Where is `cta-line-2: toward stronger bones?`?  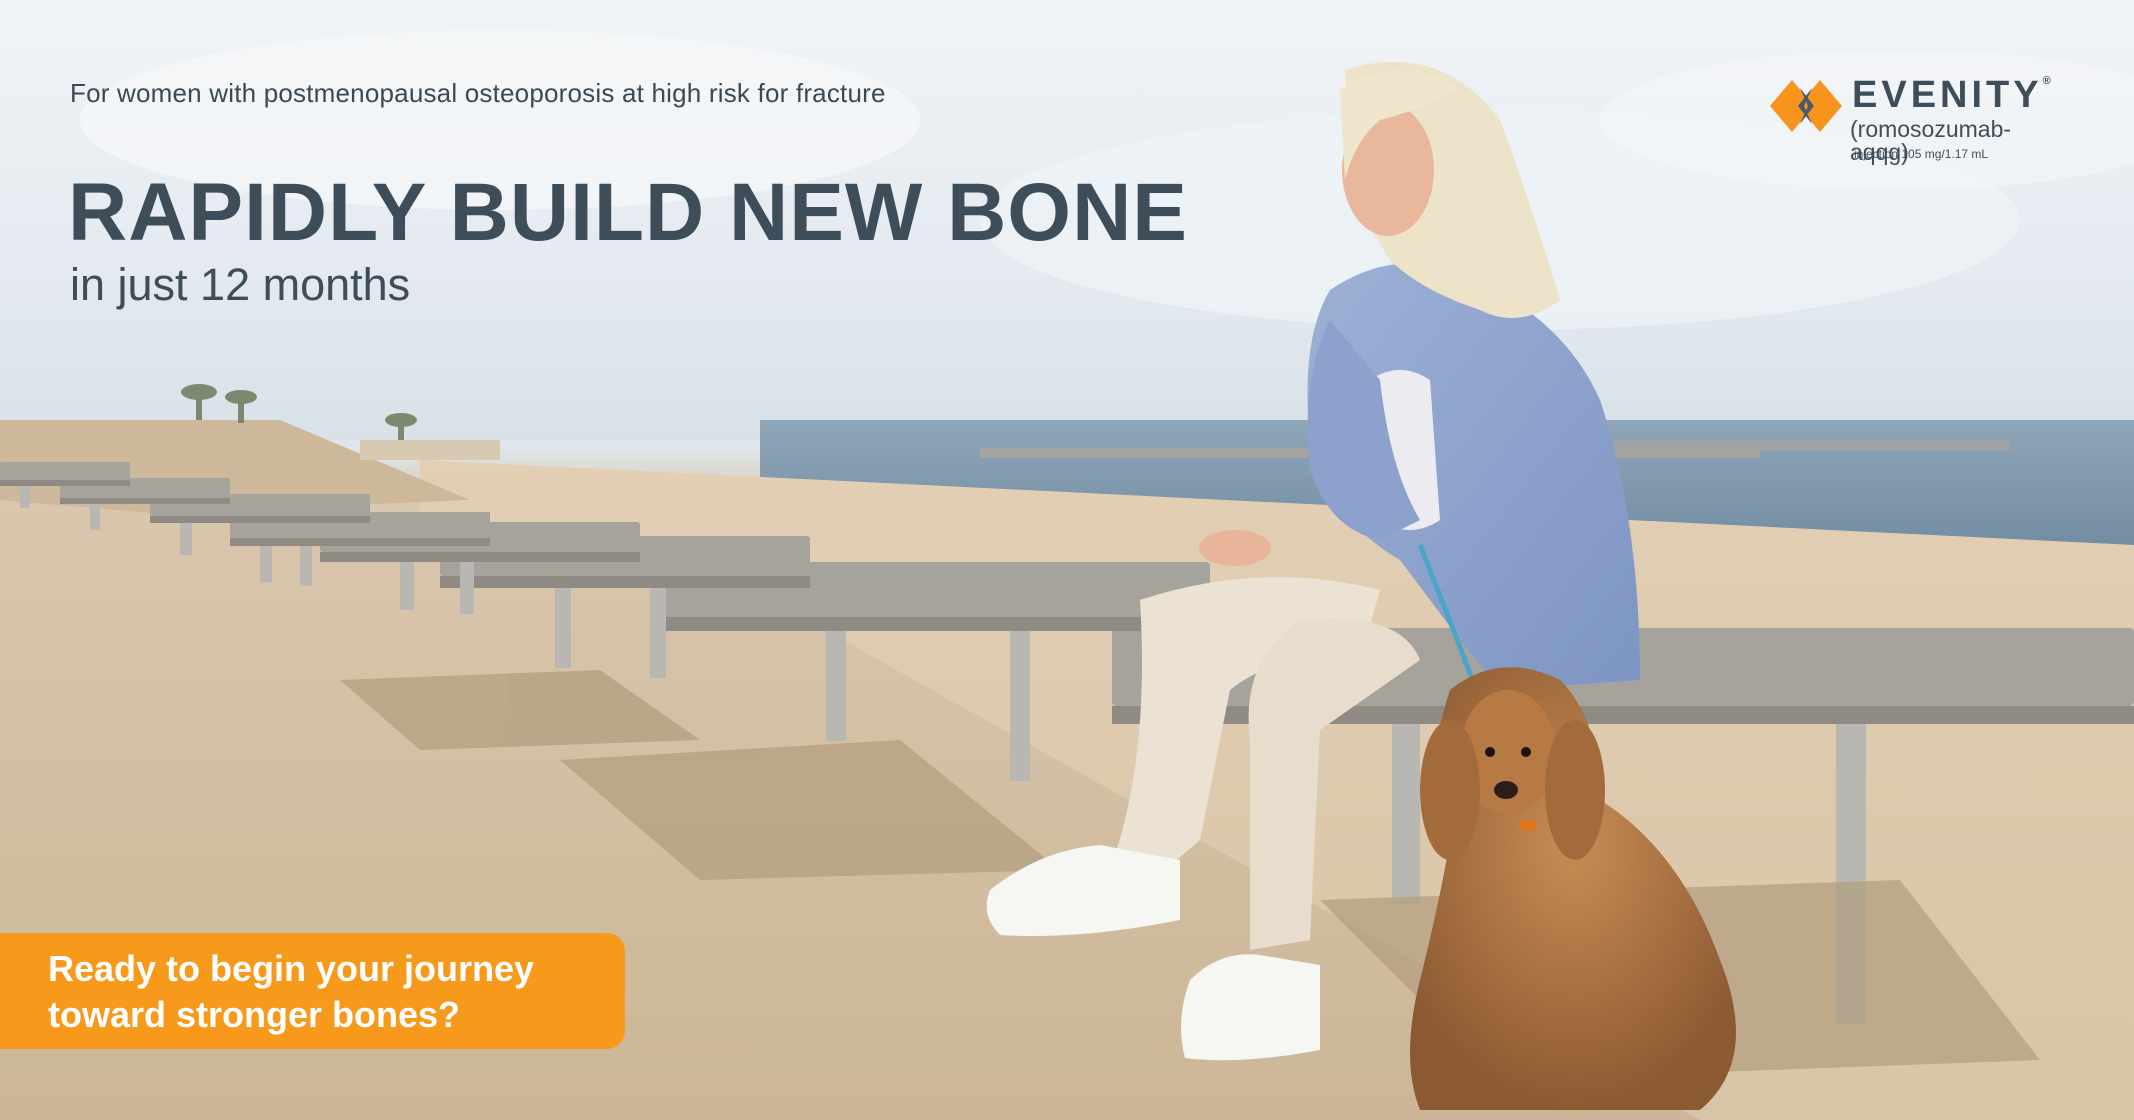 cta-line-2: toward stronger bones? is located at coordinates (254, 1014).